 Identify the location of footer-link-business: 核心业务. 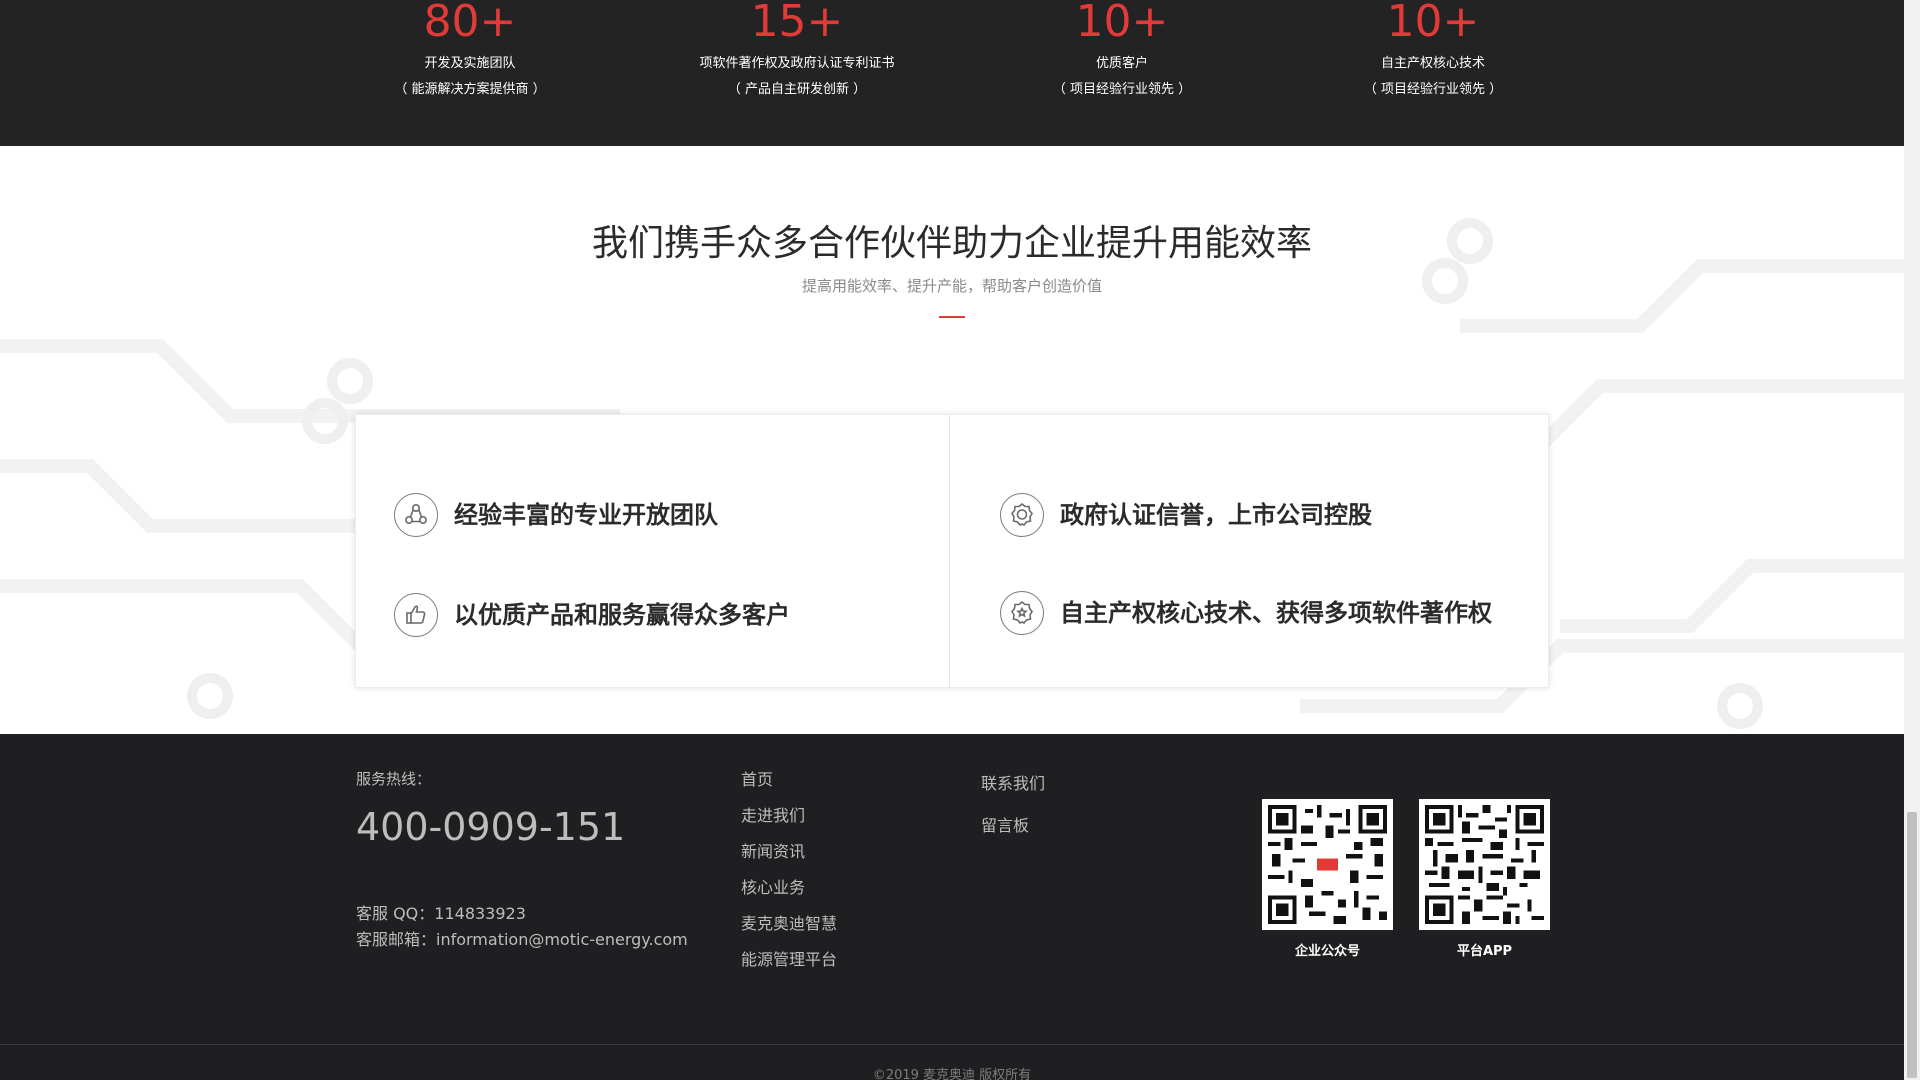
(789, 888).